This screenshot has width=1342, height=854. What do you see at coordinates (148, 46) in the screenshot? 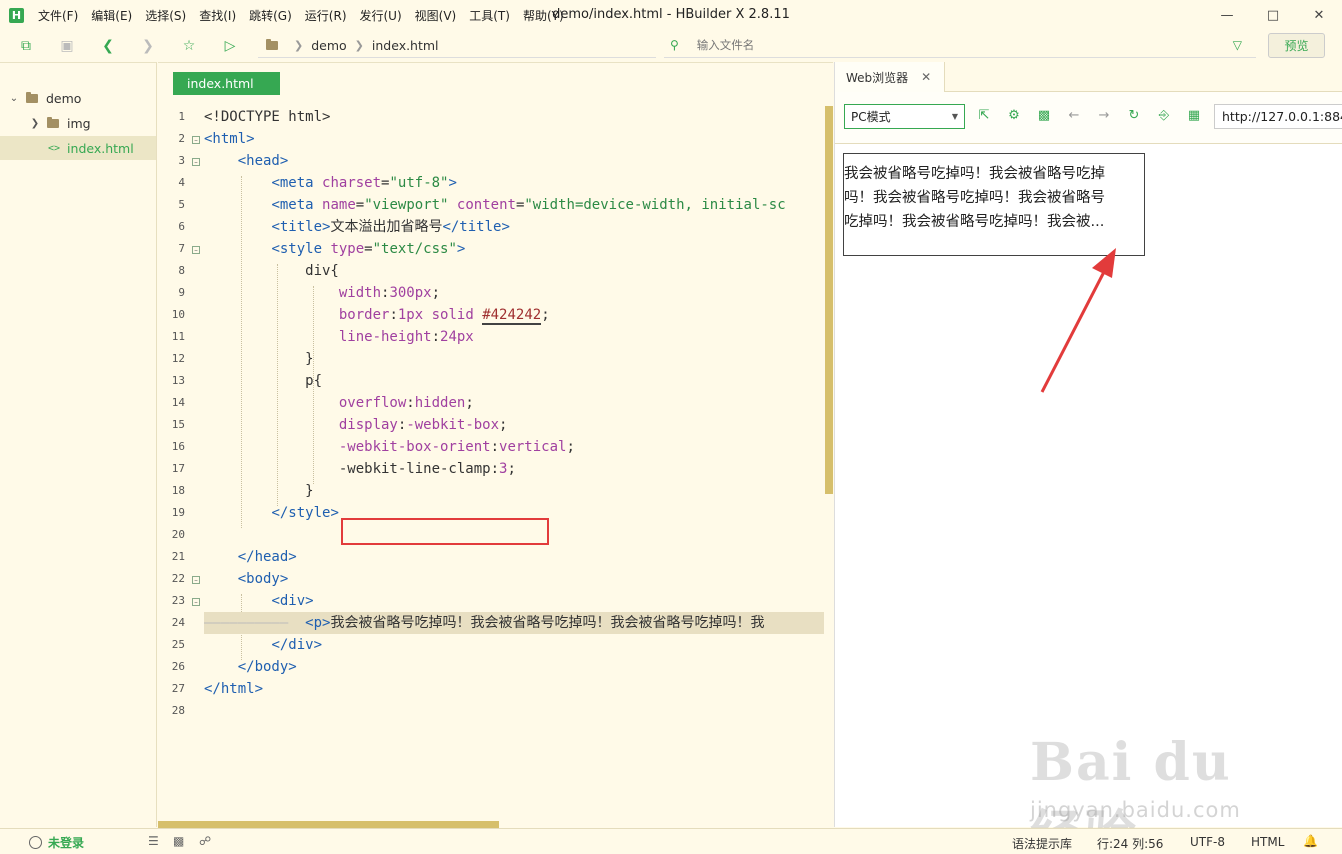
I see `forward-arrow-icon: ❯` at bounding box center [148, 46].